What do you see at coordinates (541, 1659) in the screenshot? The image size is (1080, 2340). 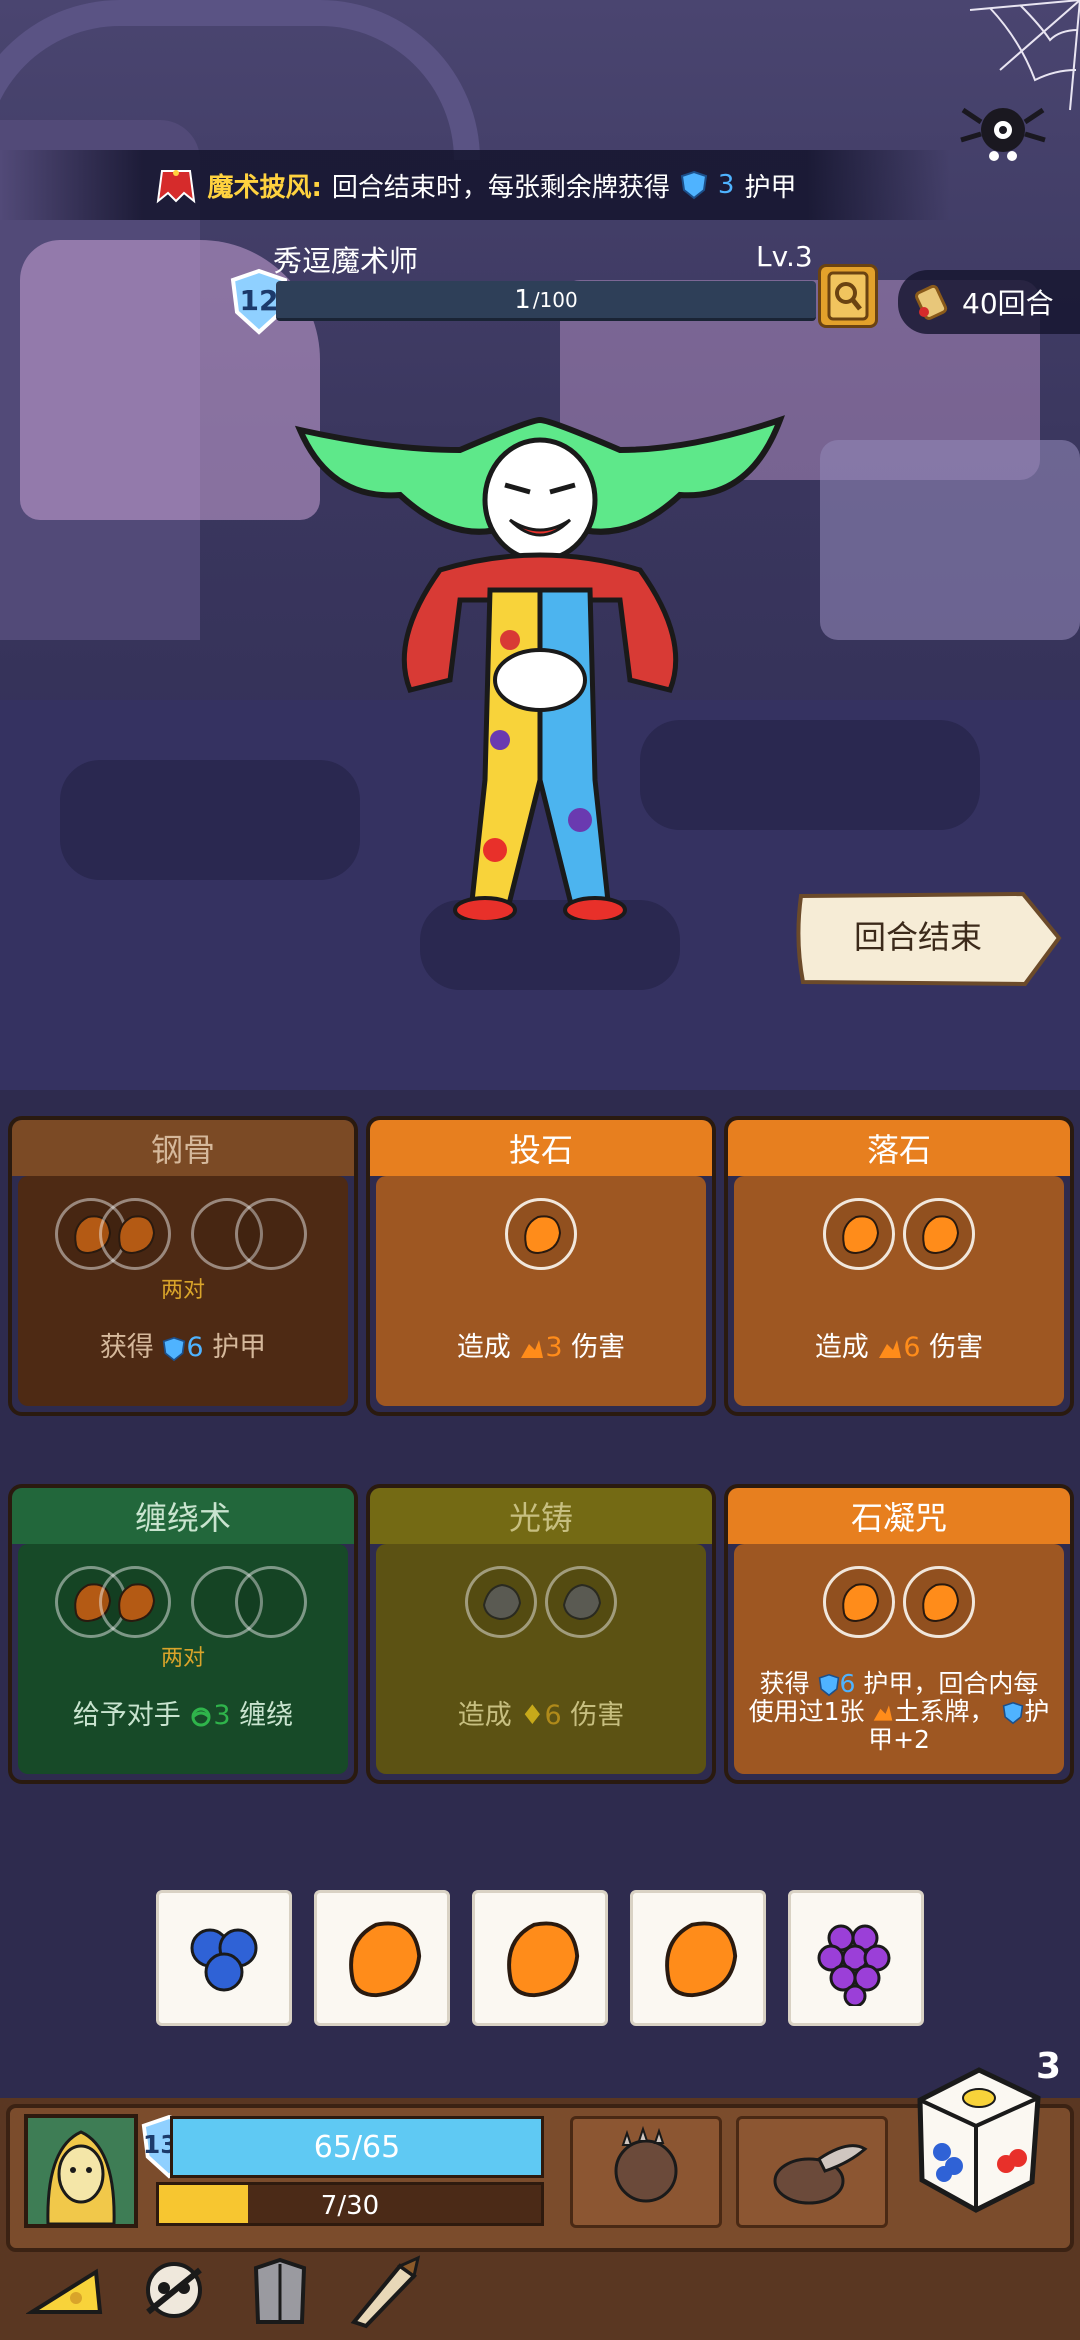 I see `card-body: 造成 ♦6 伤害` at bounding box center [541, 1659].